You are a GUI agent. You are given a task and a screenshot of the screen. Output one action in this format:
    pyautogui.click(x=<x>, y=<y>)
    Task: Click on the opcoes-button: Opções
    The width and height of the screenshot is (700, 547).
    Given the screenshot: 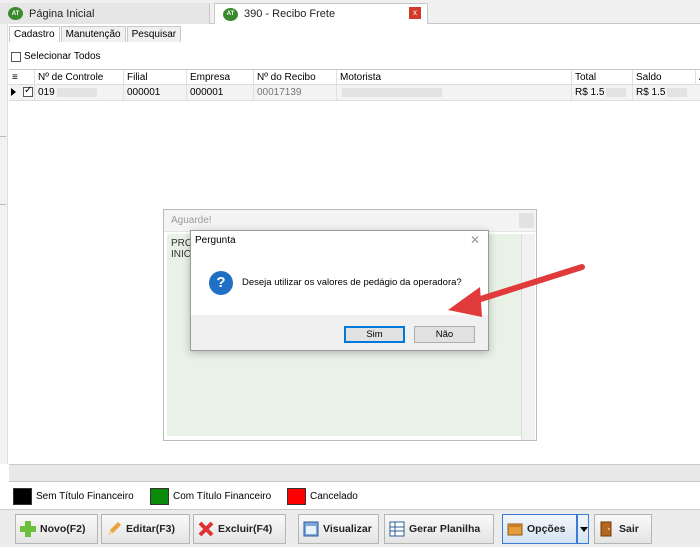 What is the action you would take?
    pyautogui.click(x=539, y=529)
    